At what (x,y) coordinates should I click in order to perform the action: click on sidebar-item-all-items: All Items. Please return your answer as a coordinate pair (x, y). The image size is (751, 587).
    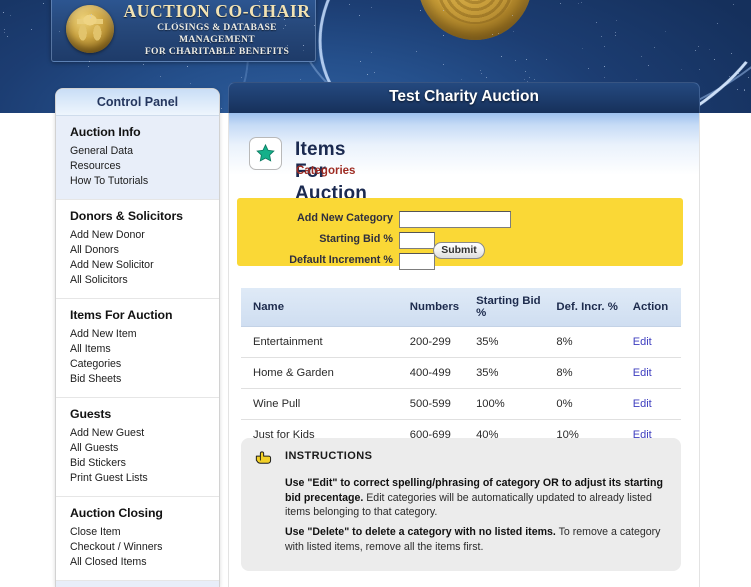
    Looking at the image, I should click on (144, 349).